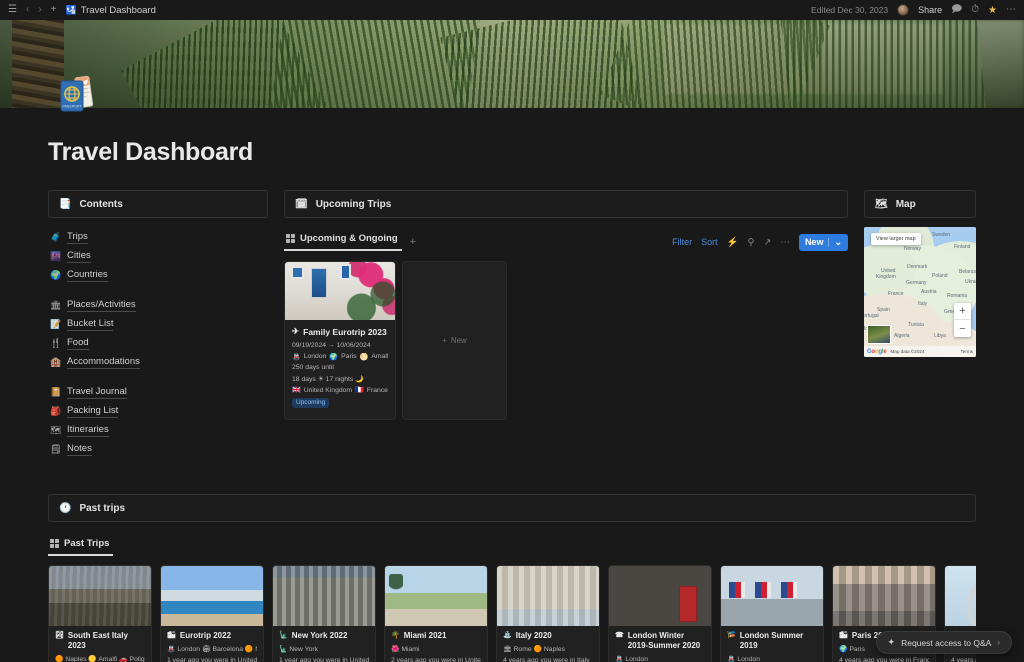  I want to click on landmark-icon: 🏛, so click(56, 305).